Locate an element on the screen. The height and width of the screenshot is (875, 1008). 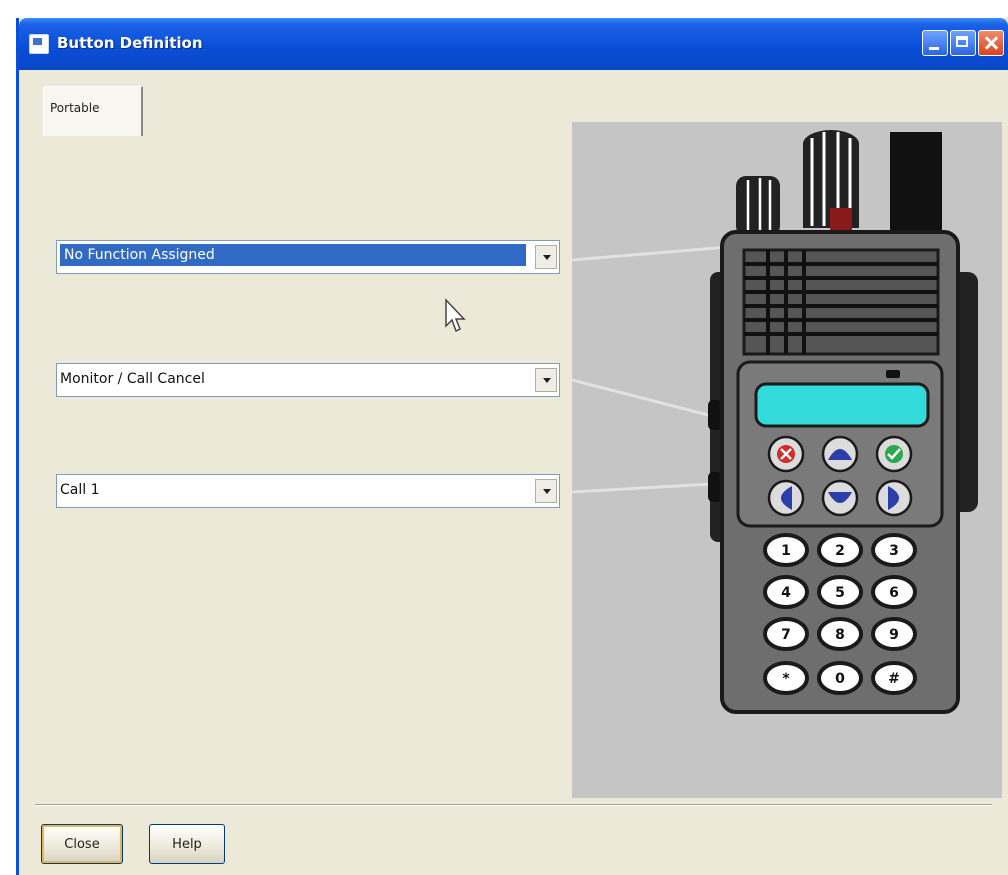
left-arrow-key-icon is located at coordinates (786, 498).